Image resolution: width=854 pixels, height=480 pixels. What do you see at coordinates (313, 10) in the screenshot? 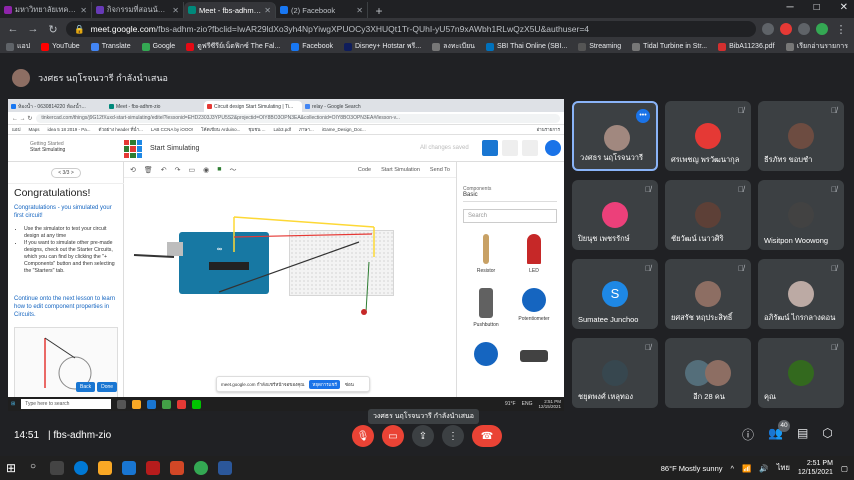
I see `tab-title: (2) Facebook` at bounding box center [313, 10].